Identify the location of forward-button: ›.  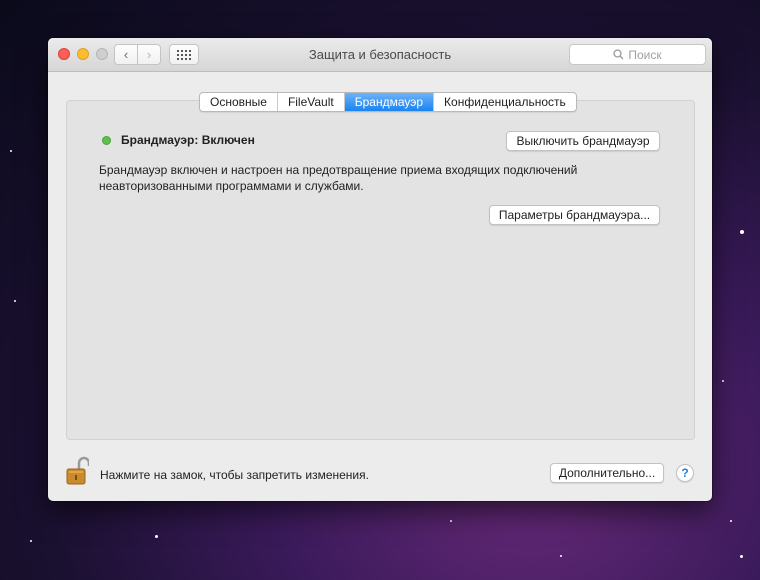
(149, 54).